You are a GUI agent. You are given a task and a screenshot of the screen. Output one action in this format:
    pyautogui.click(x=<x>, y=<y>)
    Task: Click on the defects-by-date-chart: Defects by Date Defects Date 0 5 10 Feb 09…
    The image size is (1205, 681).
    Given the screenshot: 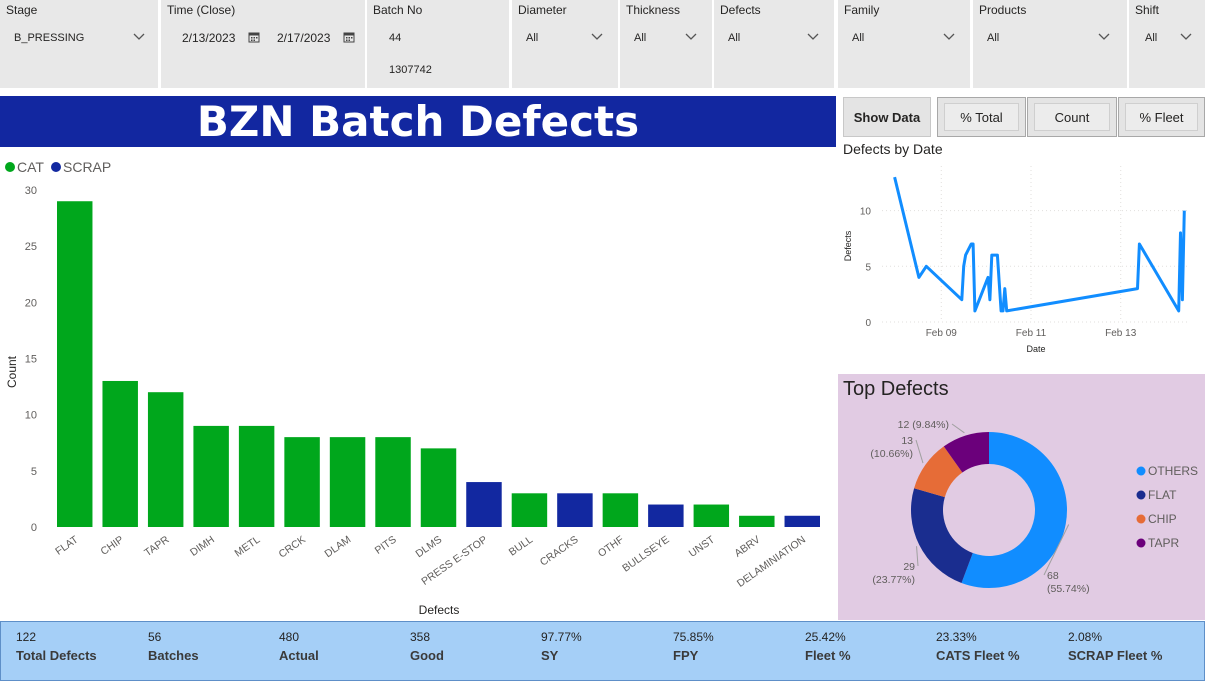 What is the action you would take?
    pyautogui.click(x=1021, y=254)
    